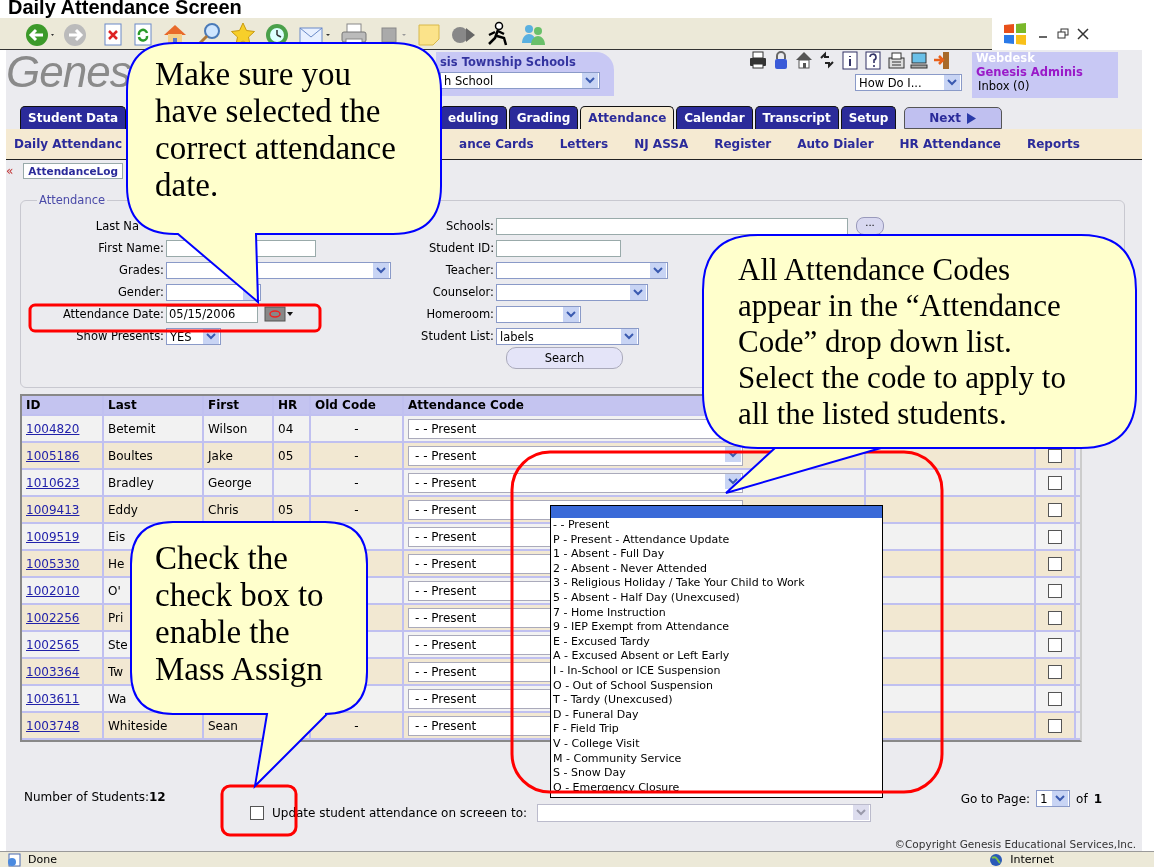 The image size is (1154, 867). I want to click on table-cell: Bradley, so click(154, 482).